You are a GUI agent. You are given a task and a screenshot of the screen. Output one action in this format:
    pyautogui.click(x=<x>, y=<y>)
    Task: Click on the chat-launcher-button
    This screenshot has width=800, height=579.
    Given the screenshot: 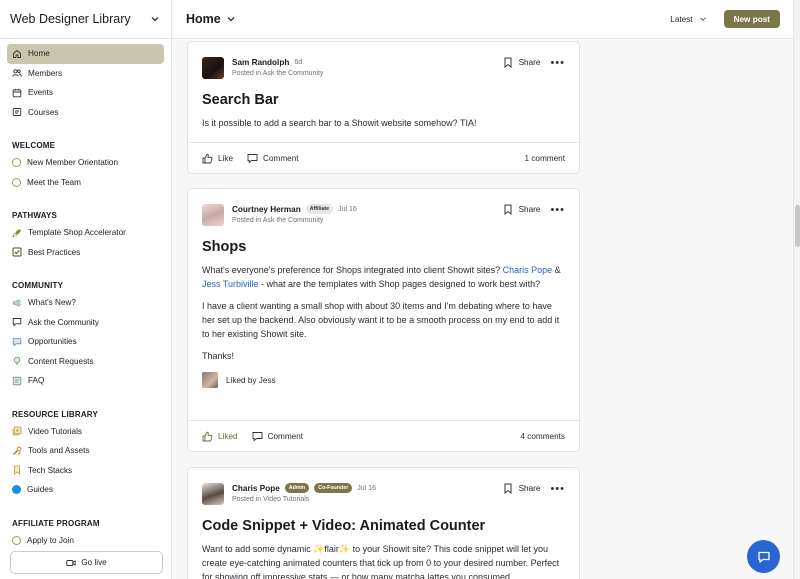 What is the action you would take?
    pyautogui.click(x=763, y=556)
    